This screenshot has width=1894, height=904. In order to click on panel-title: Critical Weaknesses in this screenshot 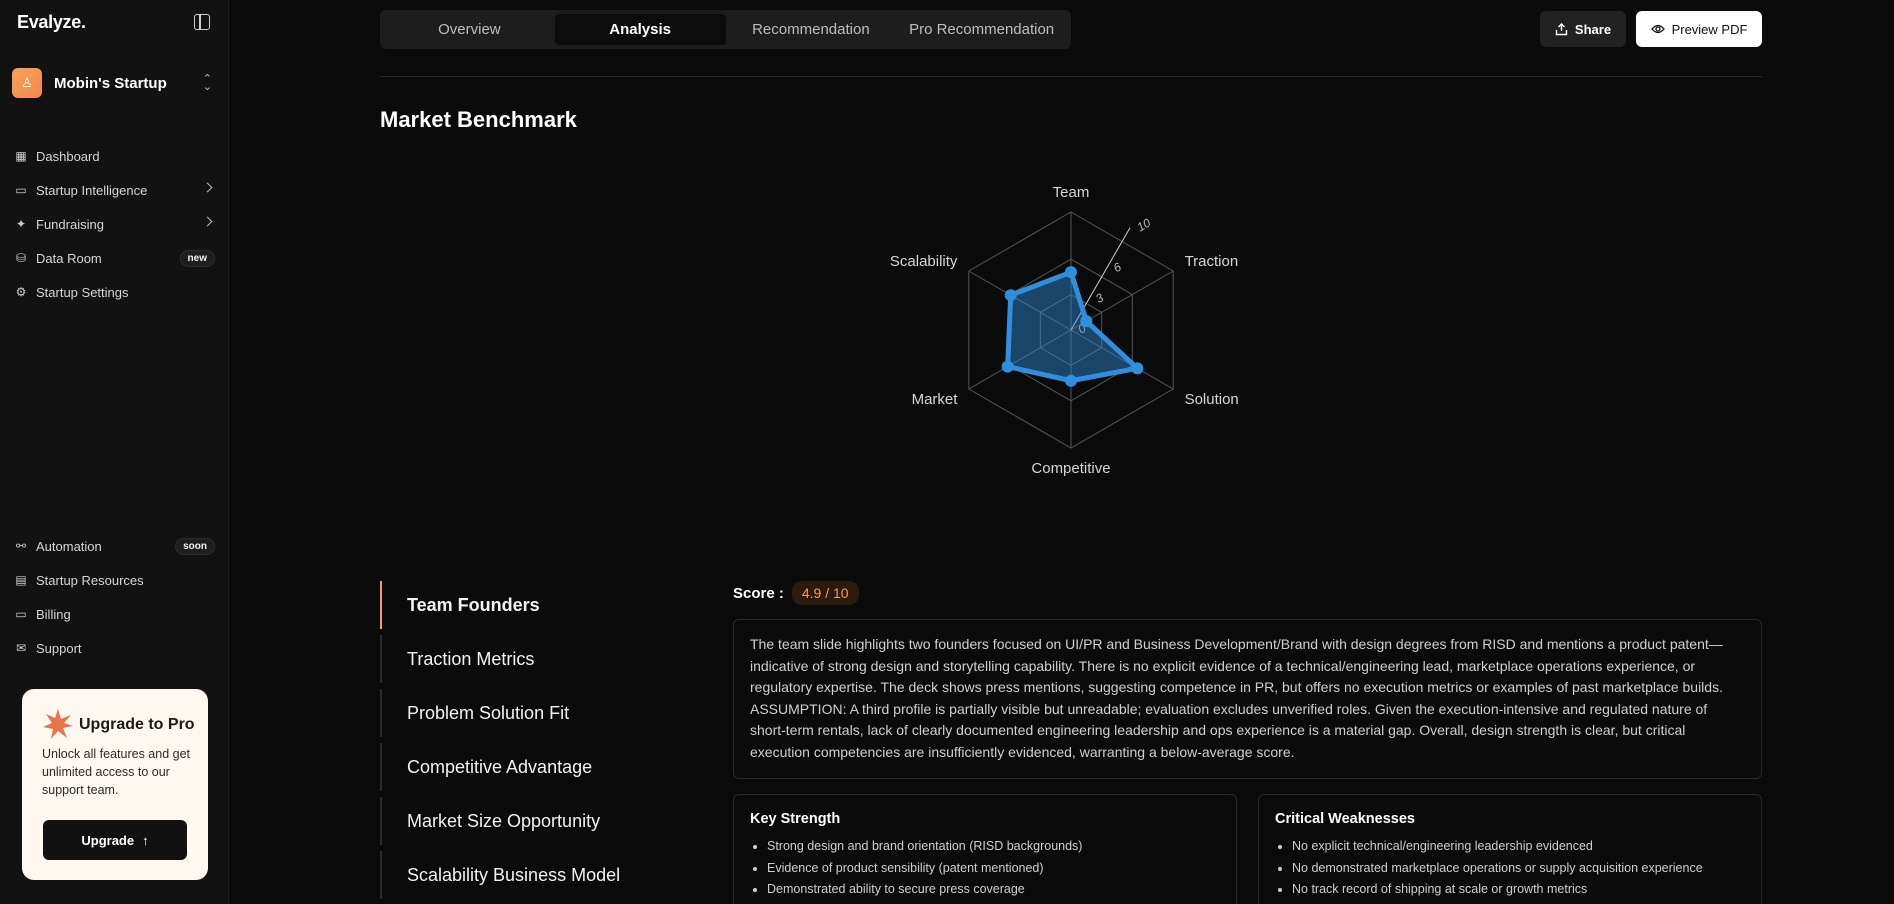, I will do `click(1345, 819)`.